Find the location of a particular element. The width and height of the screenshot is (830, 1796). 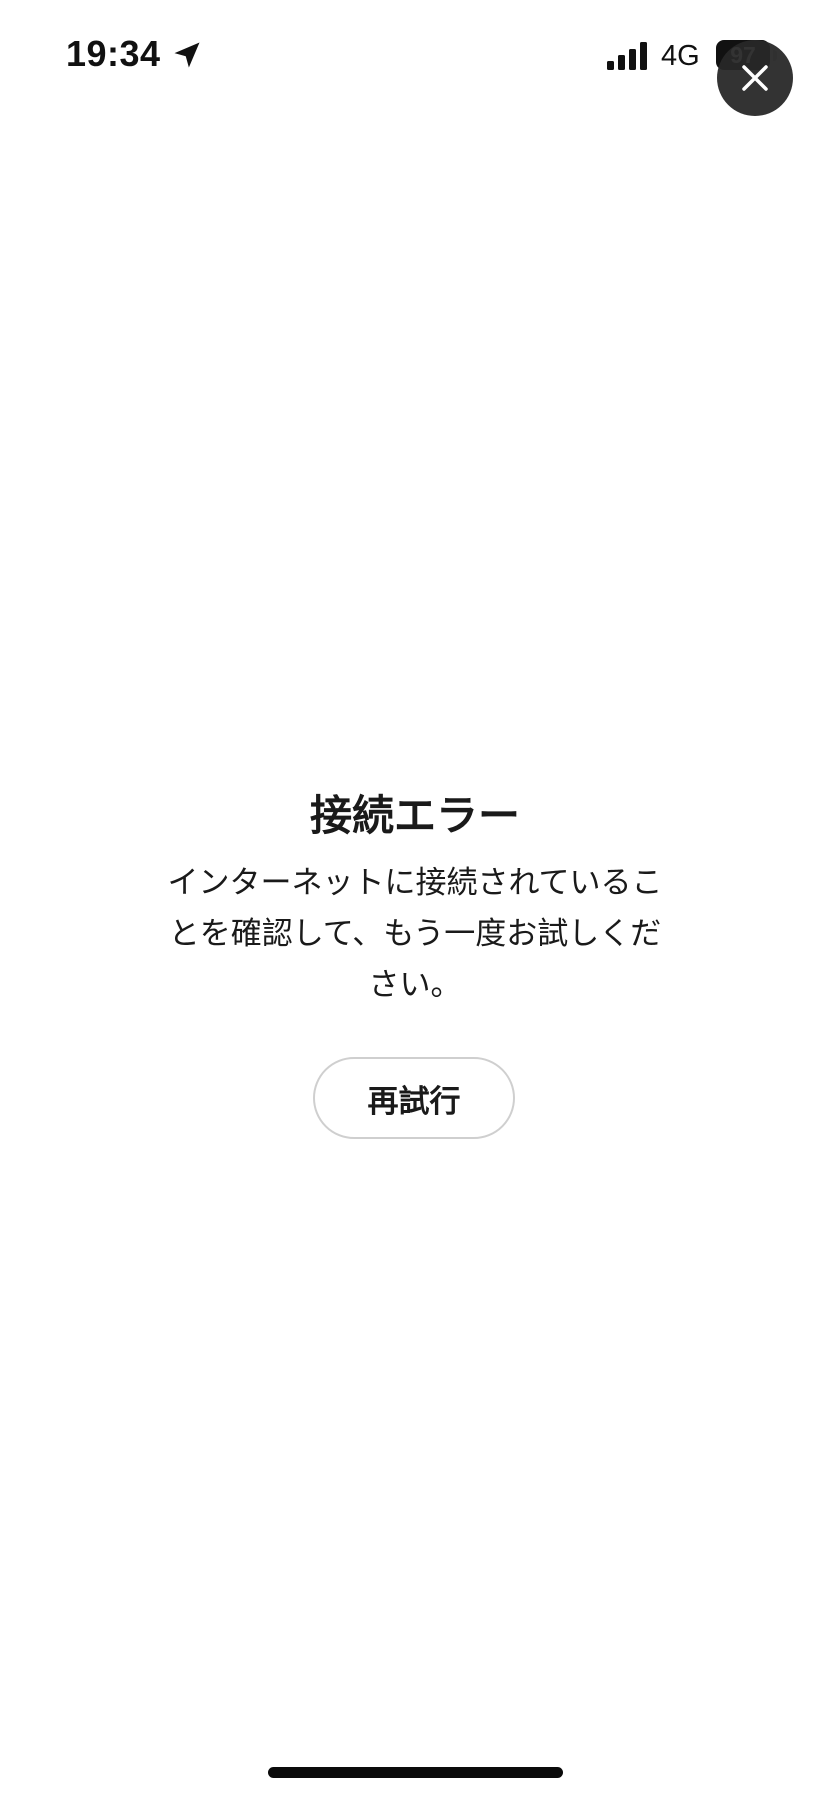

close-button is located at coordinates (755, 78).